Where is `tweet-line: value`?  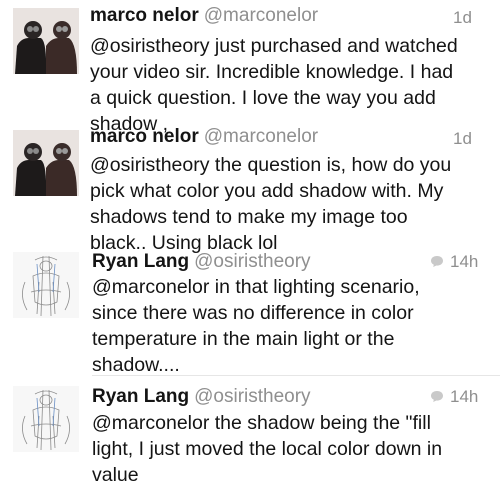
tweet-line: value is located at coordinates (115, 475).